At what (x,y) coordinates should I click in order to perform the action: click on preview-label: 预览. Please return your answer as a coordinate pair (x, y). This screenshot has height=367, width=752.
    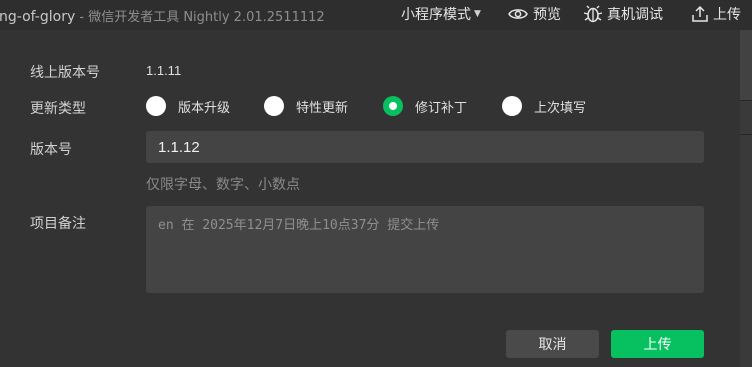
    Looking at the image, I should click on (547, 15).